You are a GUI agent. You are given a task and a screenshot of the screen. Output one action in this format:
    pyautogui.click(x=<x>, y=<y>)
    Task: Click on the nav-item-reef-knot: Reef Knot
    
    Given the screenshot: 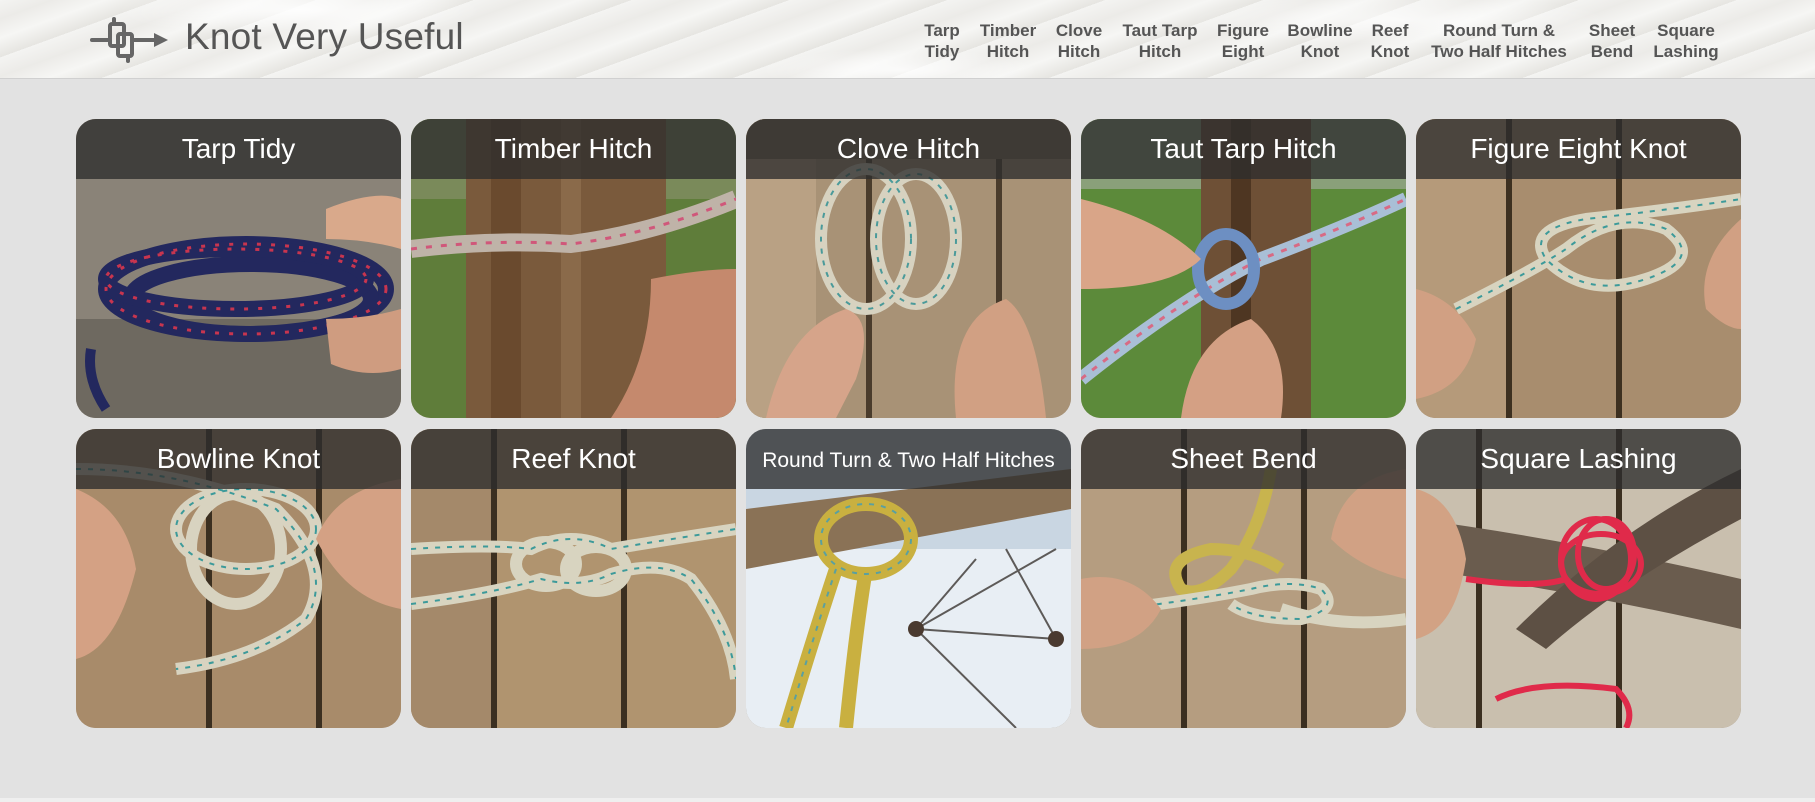 What is the action you would take?
    pyautogui.click(x=1390, y=41)
    